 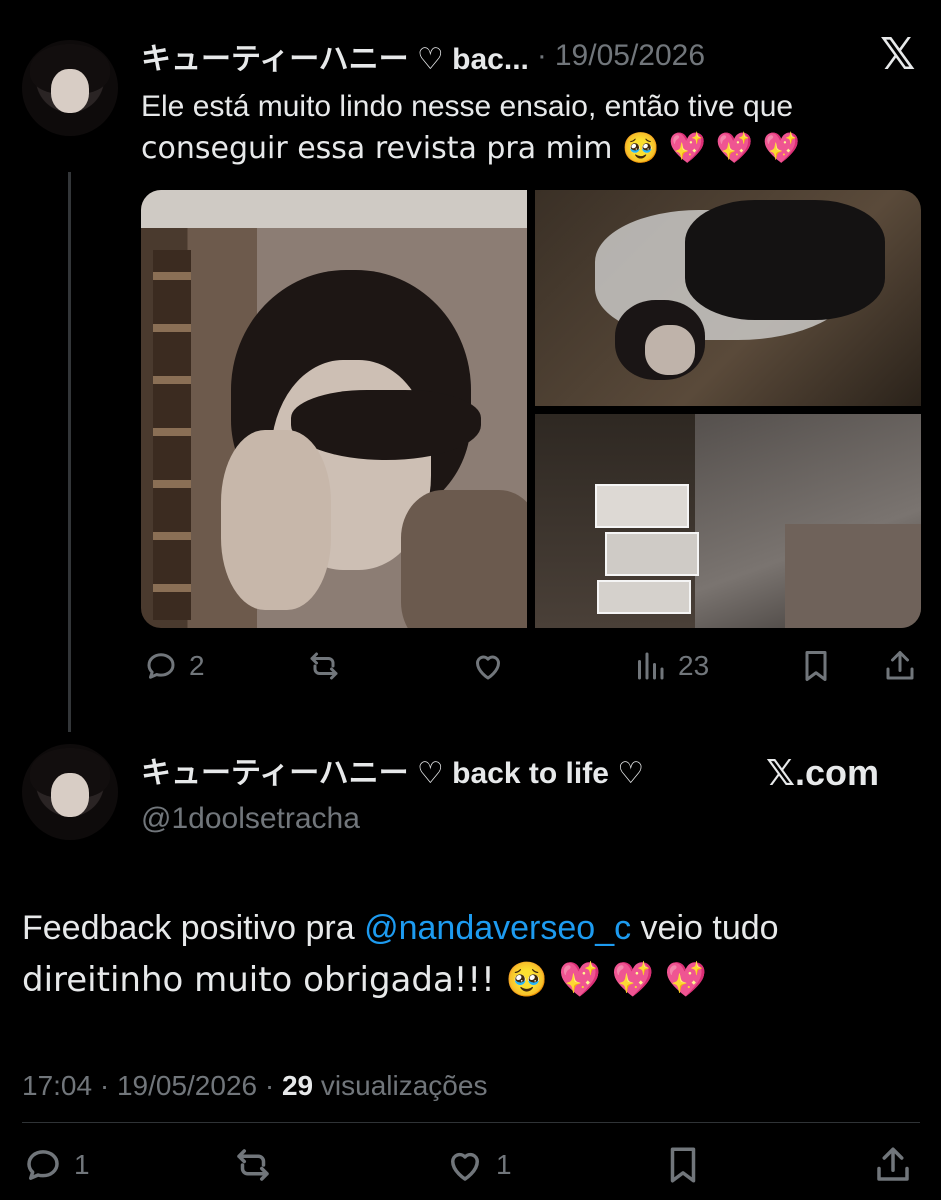 What do you see at coordinates (630, 56) in the screenshot?
I see `tweet-date: 19/05/2026` at bounding box center [630, 56].